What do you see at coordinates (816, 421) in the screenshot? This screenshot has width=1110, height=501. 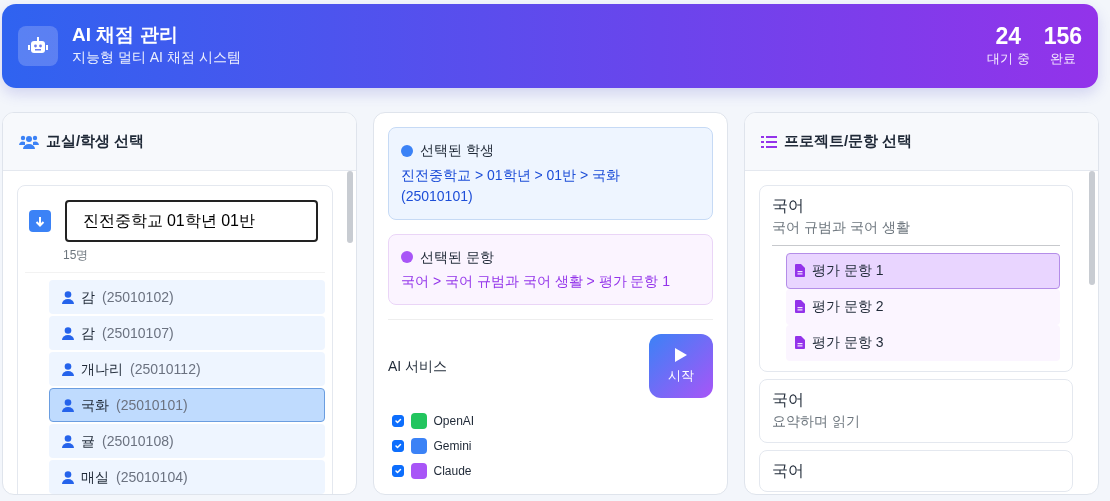 I see `project-unit: 요약하며 읽기` at bounding box center [816, 421].